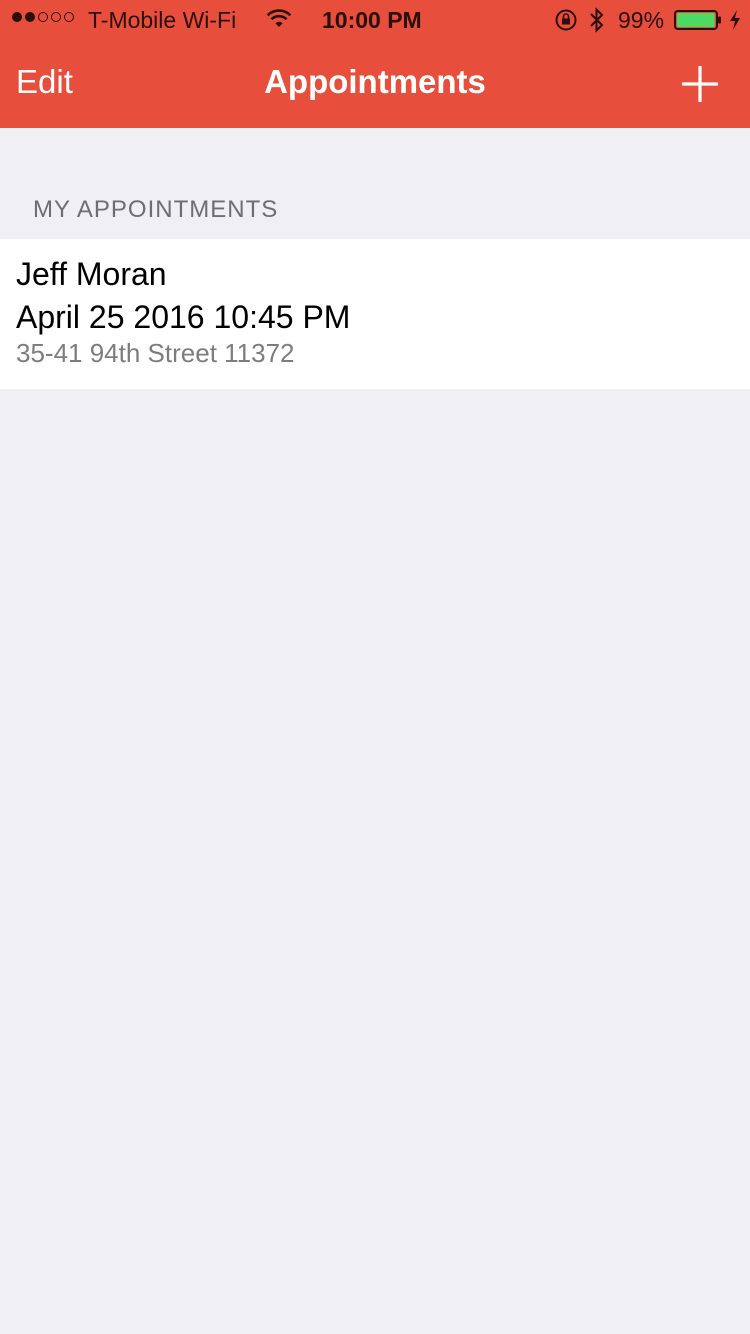  I want to click on navigation-bar: Edit Appointments, so click(375, 84).